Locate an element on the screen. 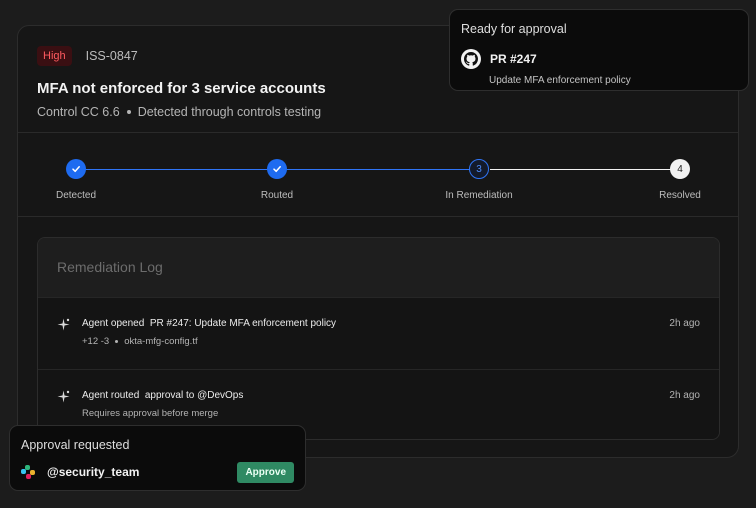 Image resolution: width=756 pixels, height=508 pixels. team-name: @security_team is located at coordinates (93, 472).